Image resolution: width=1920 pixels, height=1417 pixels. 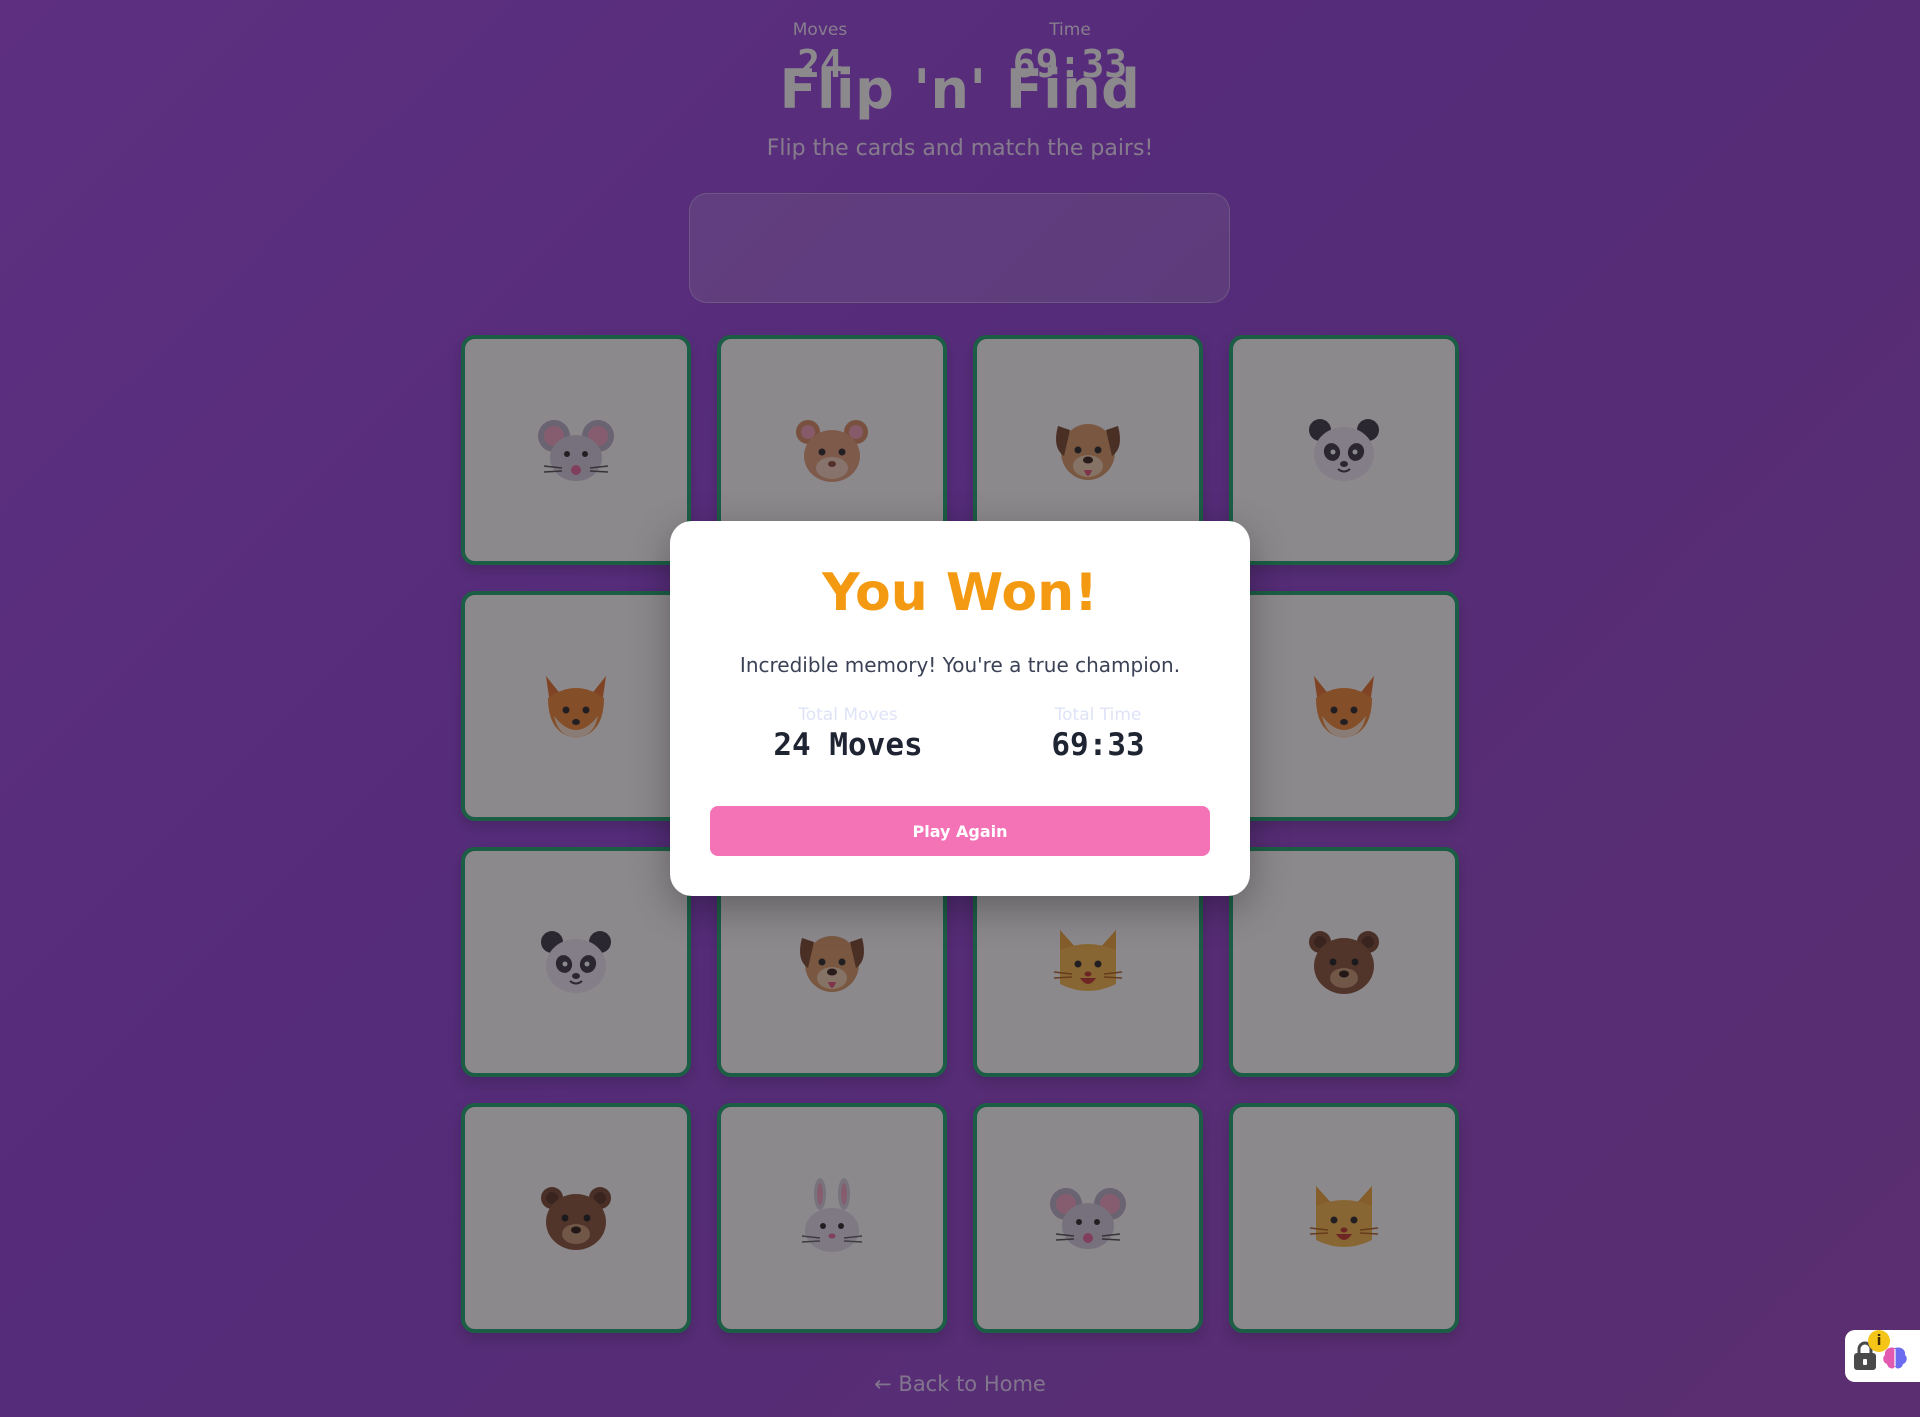 I want to click on play-again-button: Play Again, so click(x=960, y=831).